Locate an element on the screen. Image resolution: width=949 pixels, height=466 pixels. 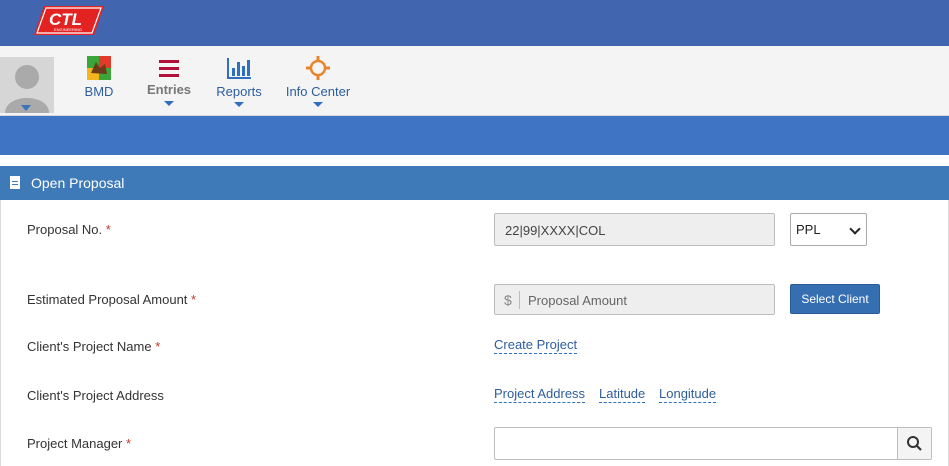
amount-label-text: Estimated Proposal Amount is located at coordinates (107, 299).